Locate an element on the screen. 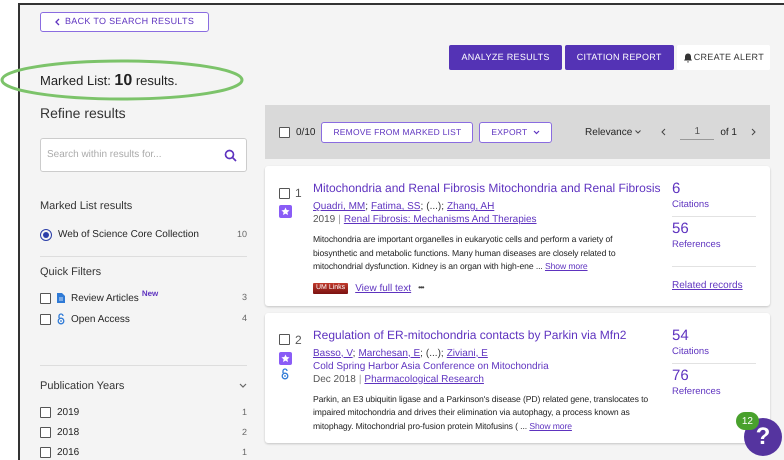 This screenshot has height=460, width=784. result-number: 2 is located at coordinates (298, 340).